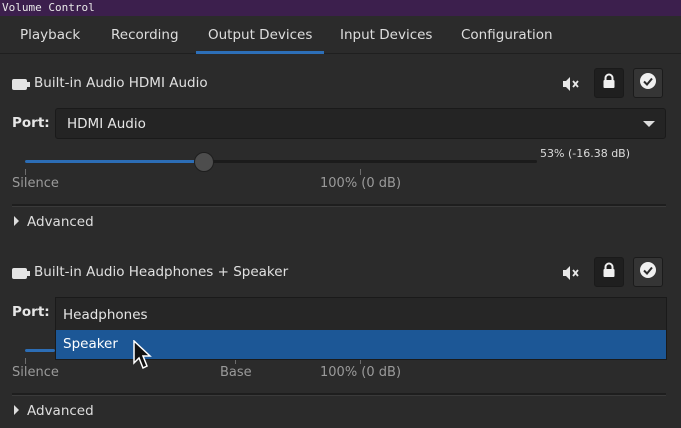 This screenshot has height=428, width=681. I want to click on mouse-pointer-icon, so click(143, 354).